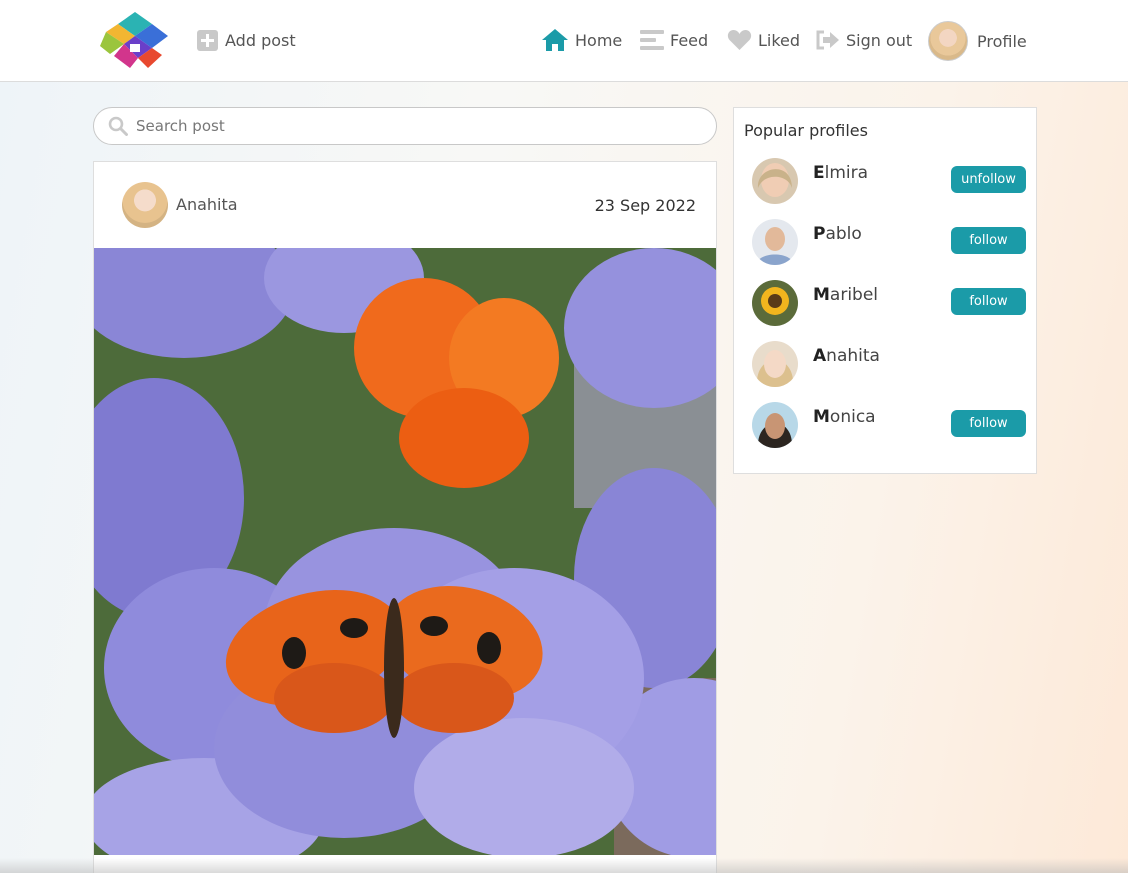 This screenshot has width=1128, height=873. Describe the element at coordinates (555, 40) in the screenshot. I see `home-icon` at that location.